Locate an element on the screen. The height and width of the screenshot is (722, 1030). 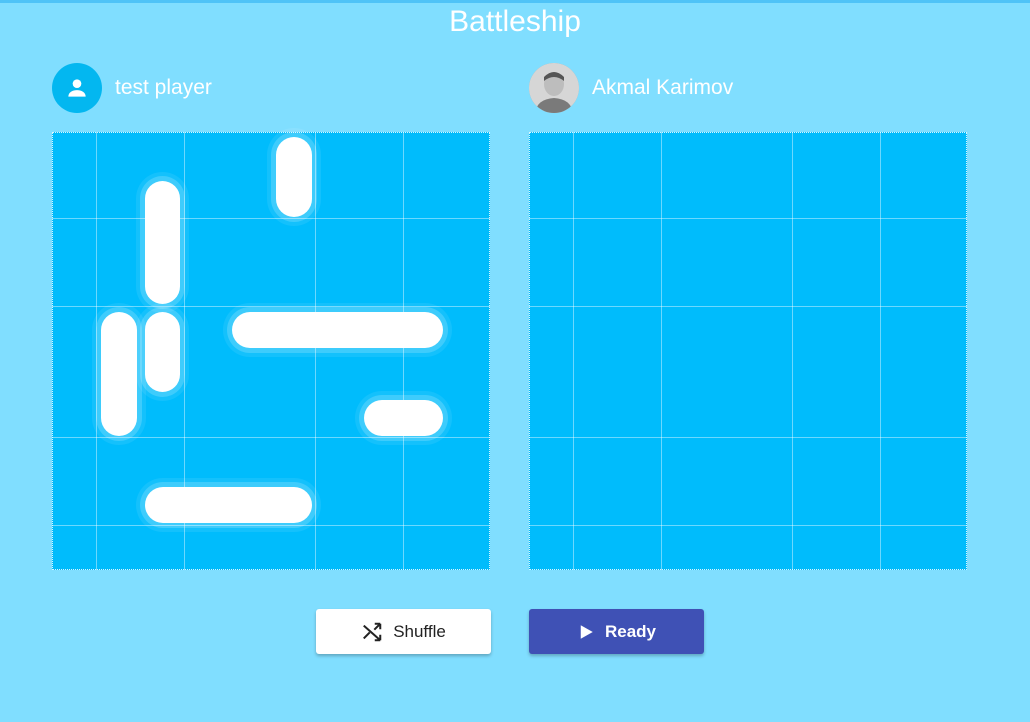
player-name: test player is located at coordinates (163, 87).